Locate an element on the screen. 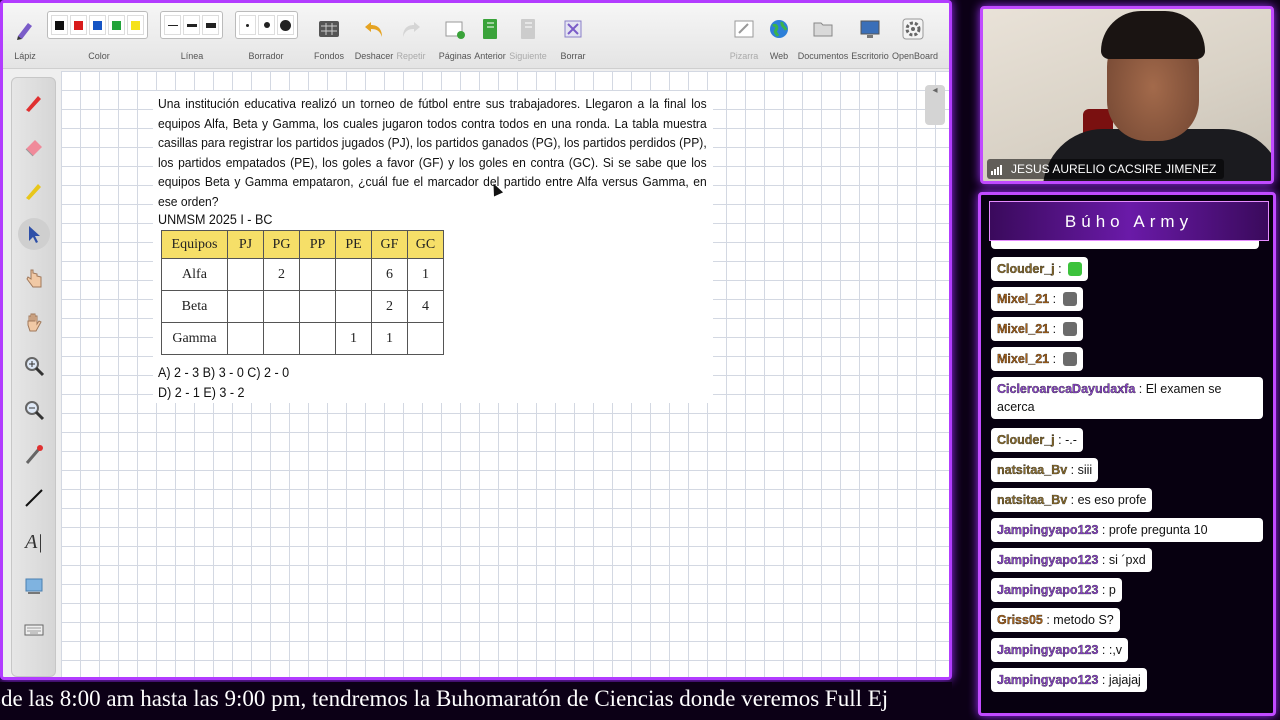 The image size is (1280, 720). color-swatch-fill is located at coordinates (116, 25).